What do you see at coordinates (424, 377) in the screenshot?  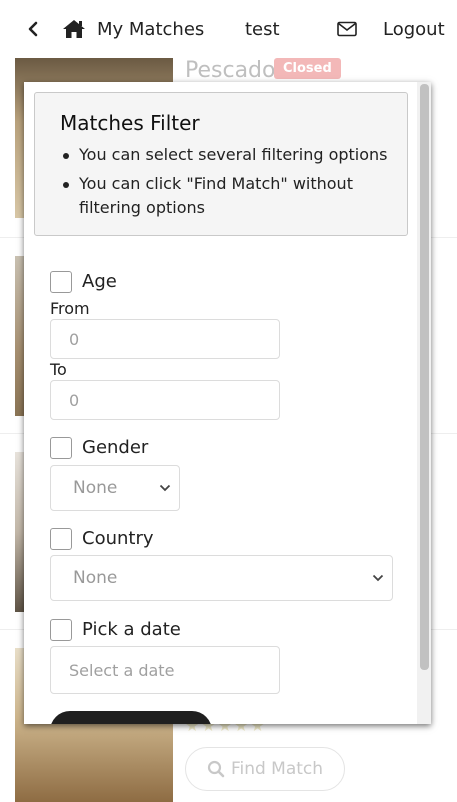 I see `scrollbar-thumb` at bounding box center [424, 377].